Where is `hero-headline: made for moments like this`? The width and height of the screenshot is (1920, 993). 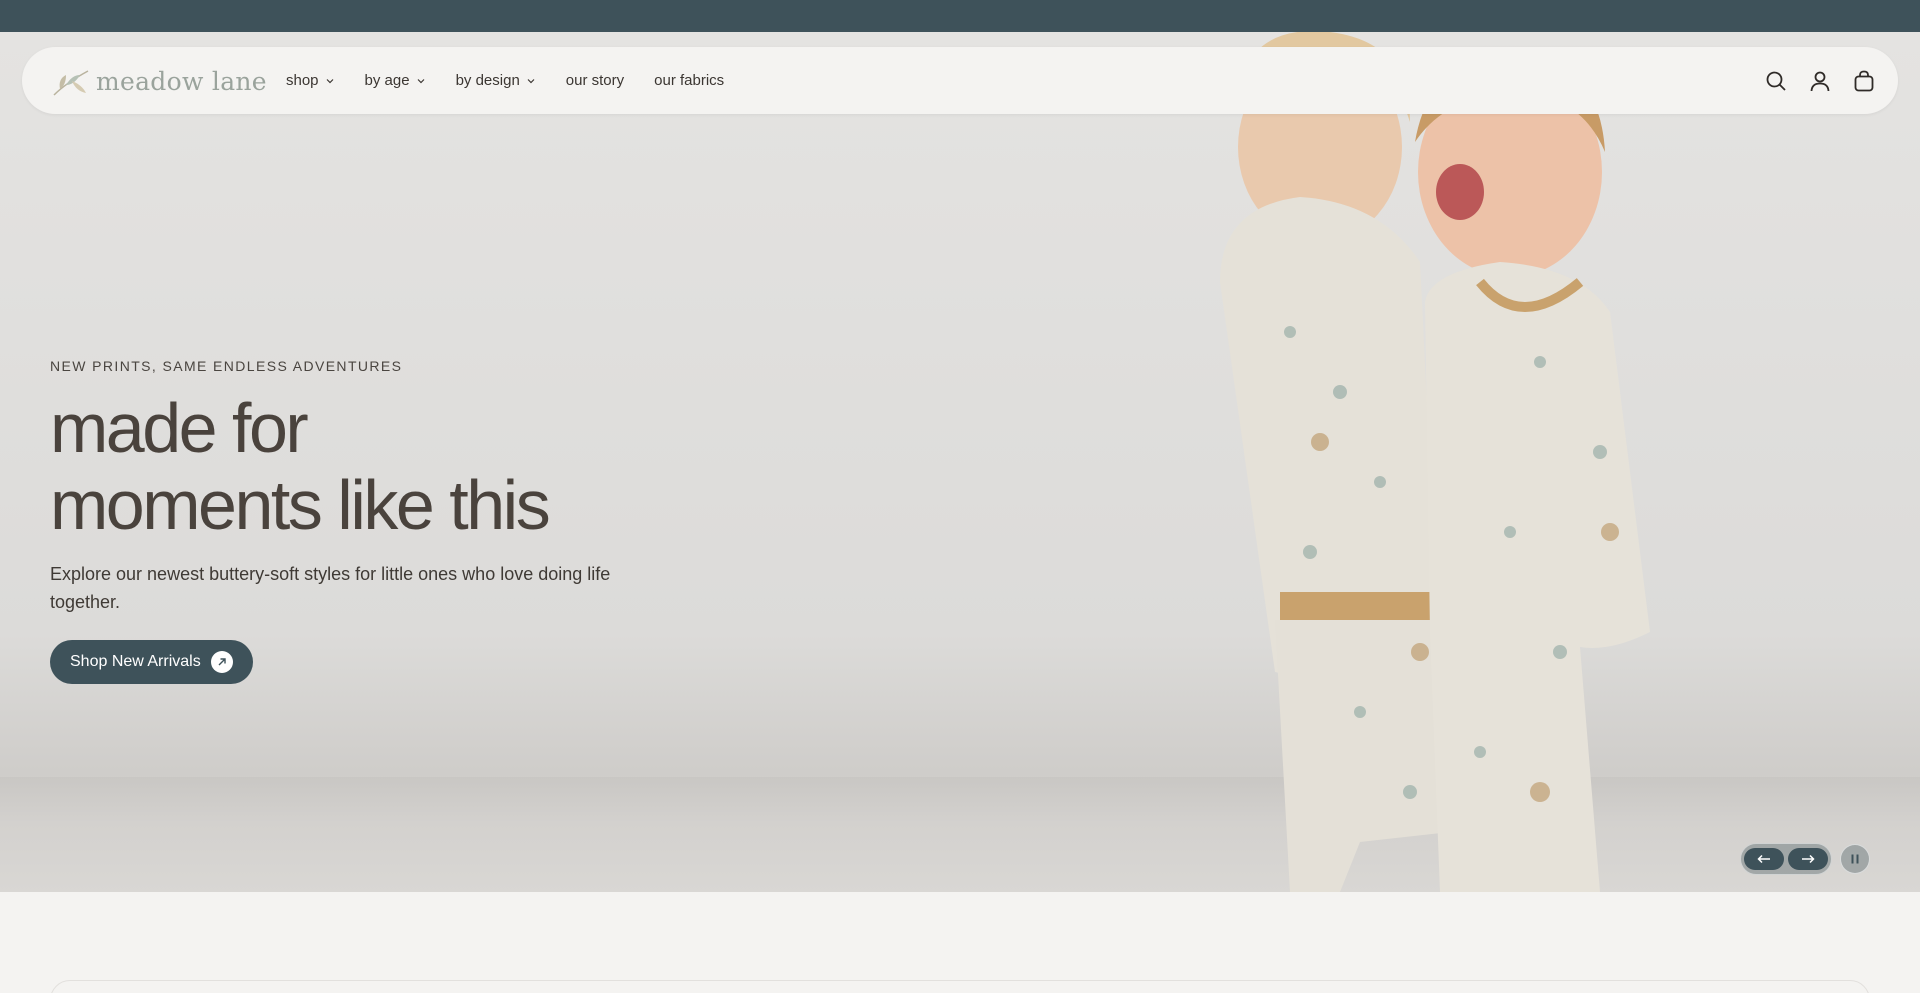
hero-headline: made for moments like this is located at coordinates (350, 467).